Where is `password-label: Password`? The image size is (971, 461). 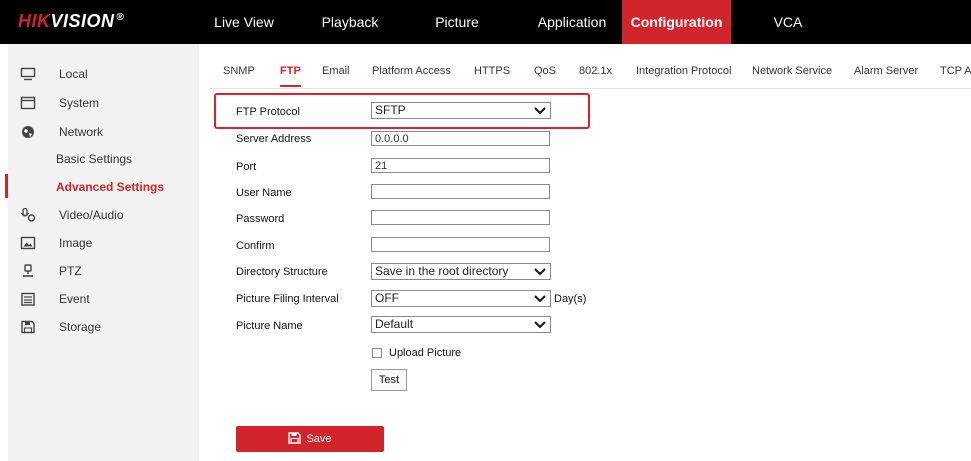
password-label: Password is located at coordinates (260, 219).